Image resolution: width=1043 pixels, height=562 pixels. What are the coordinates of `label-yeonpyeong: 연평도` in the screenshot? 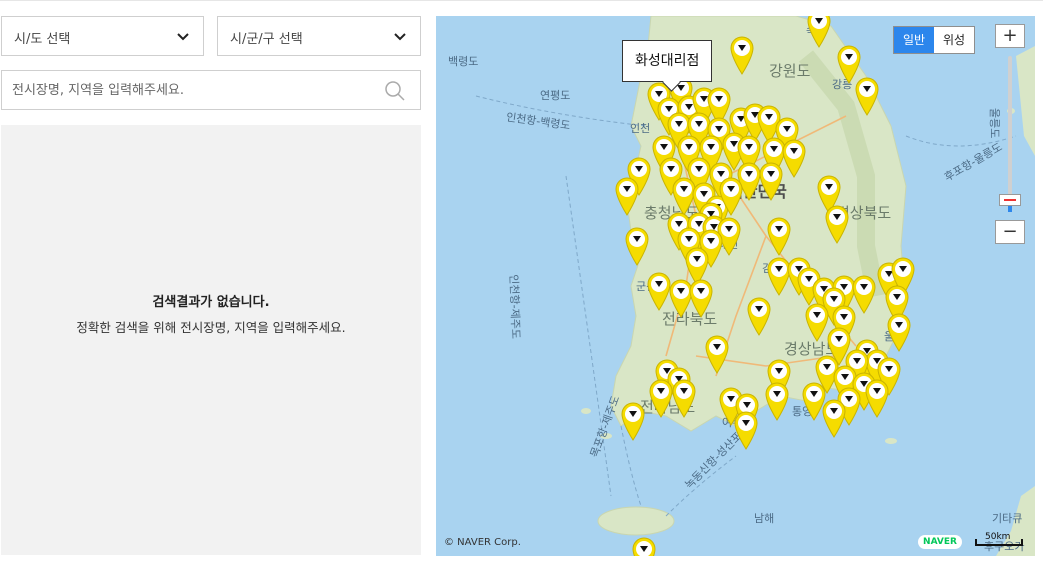 It's located at (555, 95).